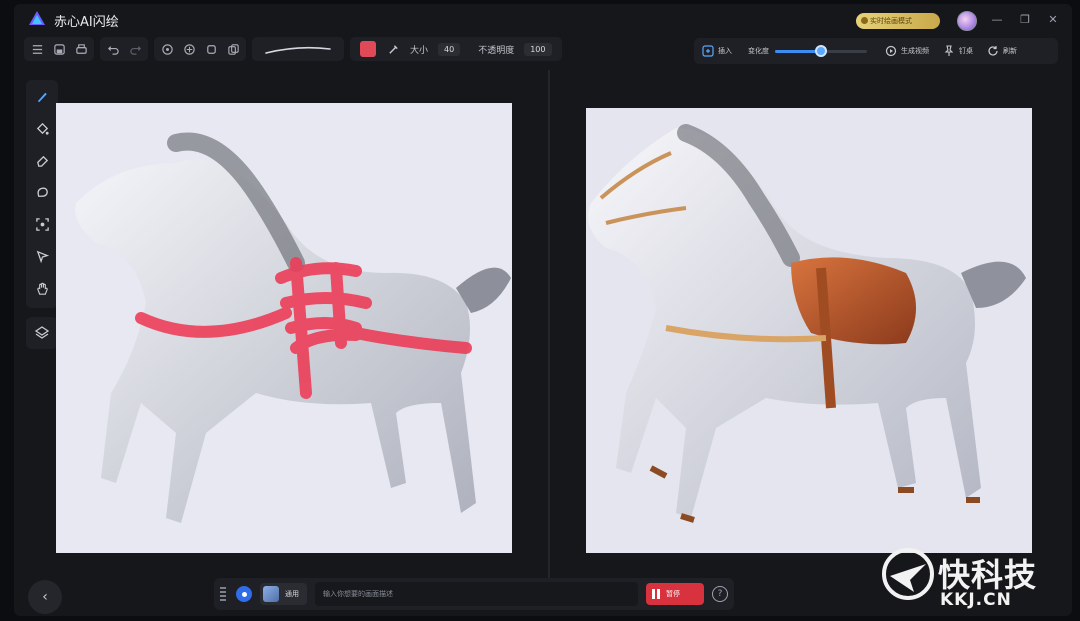 Image resolution: width=1080 pixels, height=621 pixels. I want to click on pause-label: 暂停, so click(673, 594).